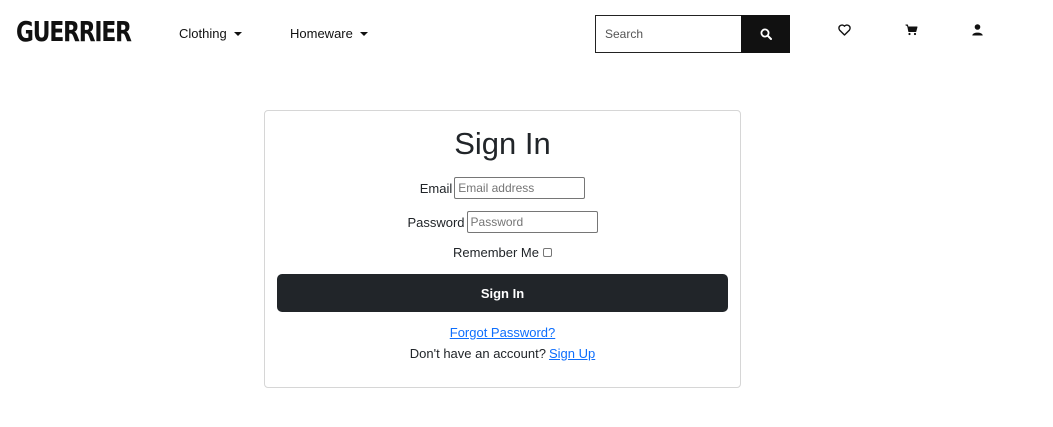 The image size is (1053, 427). Describe the element at coordinates (496, 252) in the screenshot. I see `remember-label: Remember Me` at that location.